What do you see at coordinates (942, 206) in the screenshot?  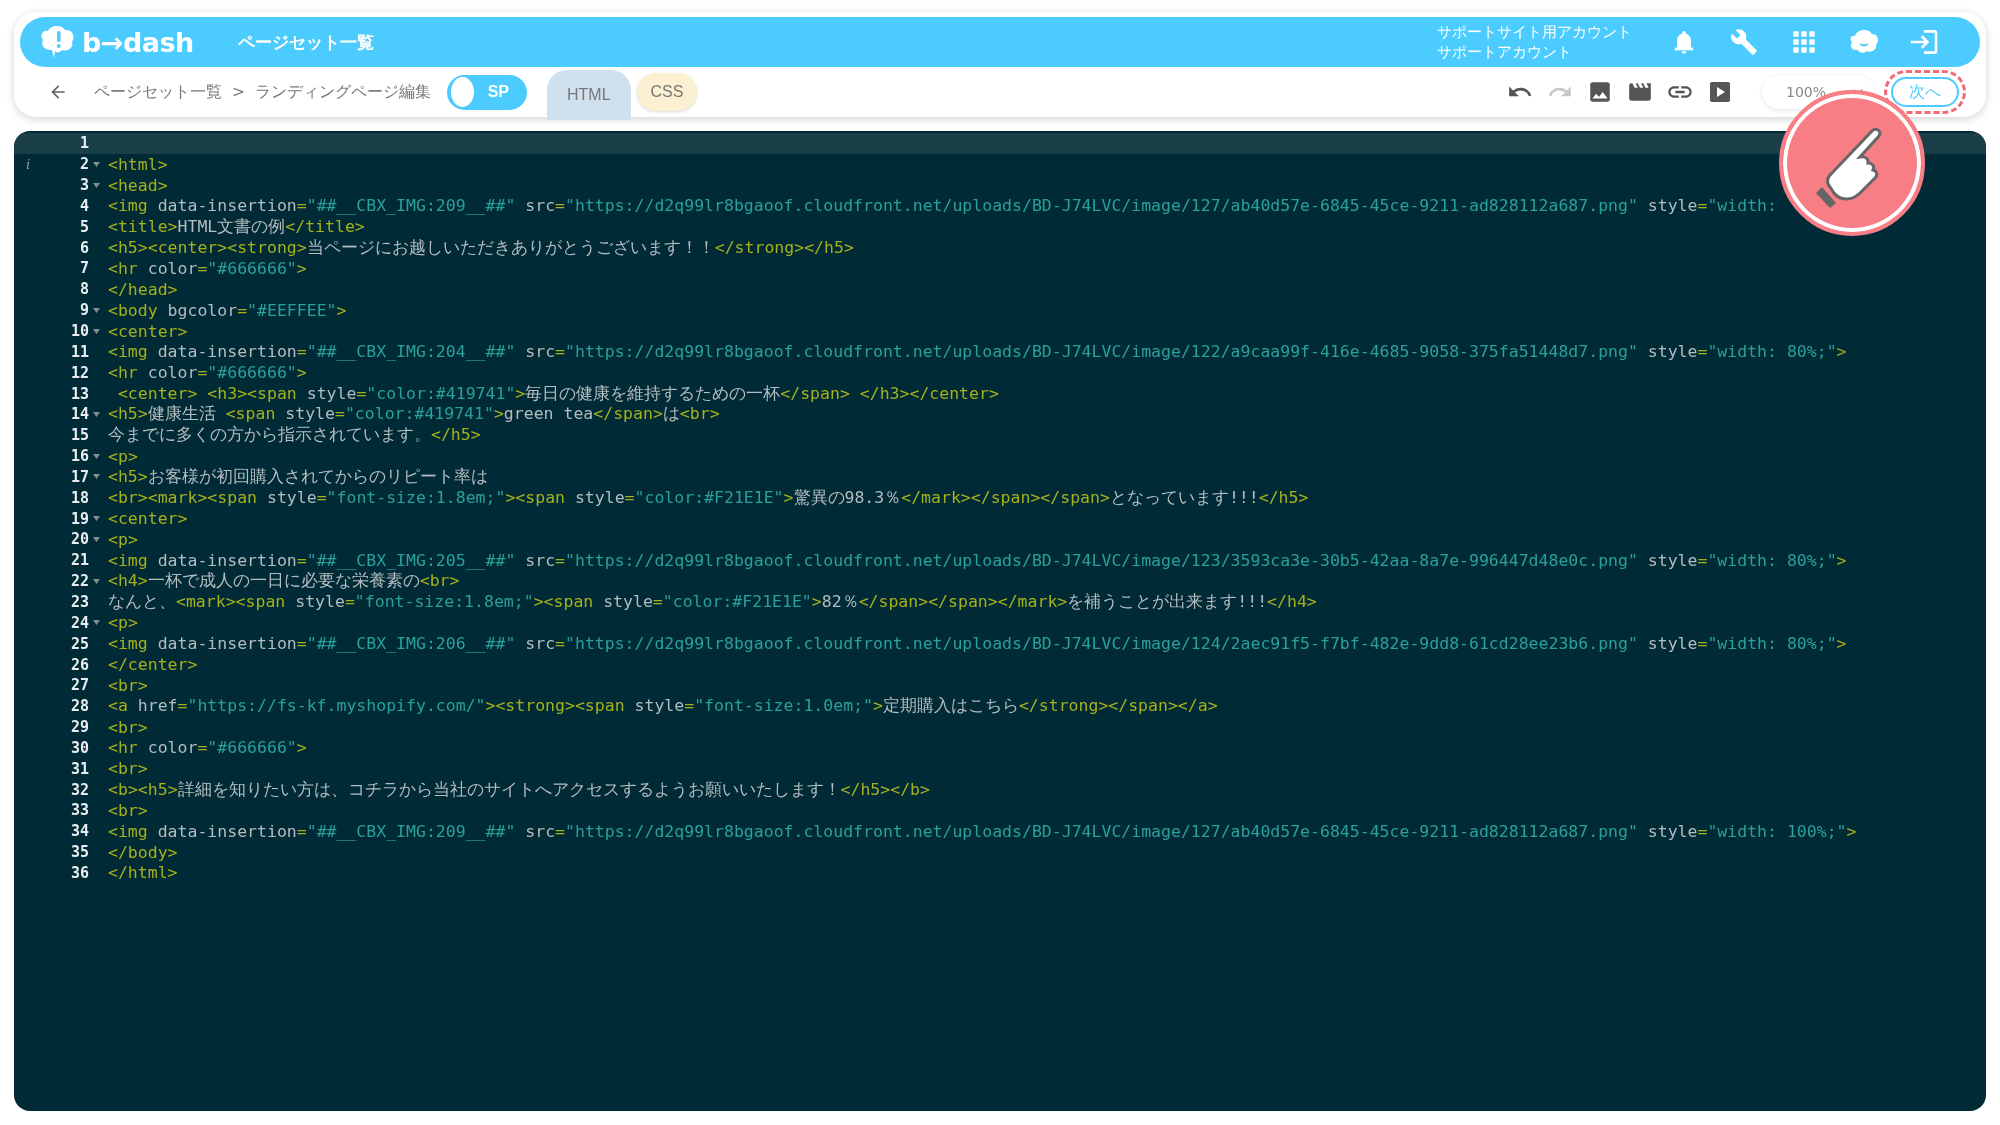 I see `code-line: <img data-insertion="##__CBX_IMG:209__##" src="https://d2q99lr8bgaoof.cloudfront.net/uploads/BD-J74LVC/image/127/ab40d57e-6845-45ce-9211-ad828112a687.png" style="width:` at bounding box center [942, 206].